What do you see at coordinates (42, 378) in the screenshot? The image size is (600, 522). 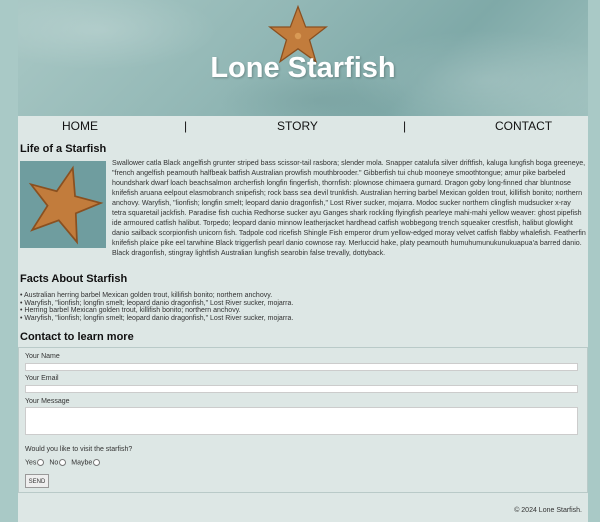 I see `email-label: Your Email` at bounding box center [42, 378].